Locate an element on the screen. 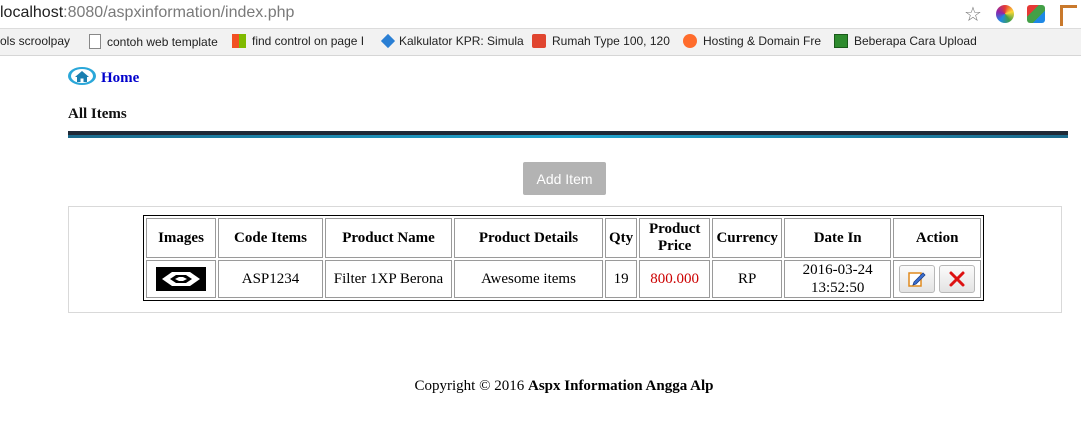  page-icon is located at coordinates (95, 41).